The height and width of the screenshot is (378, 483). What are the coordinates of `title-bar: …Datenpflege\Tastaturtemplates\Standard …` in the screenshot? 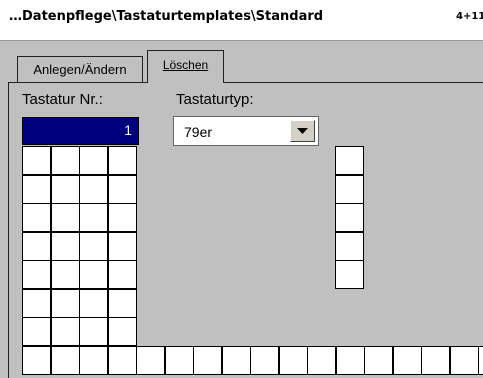 It's located at (241, 20).